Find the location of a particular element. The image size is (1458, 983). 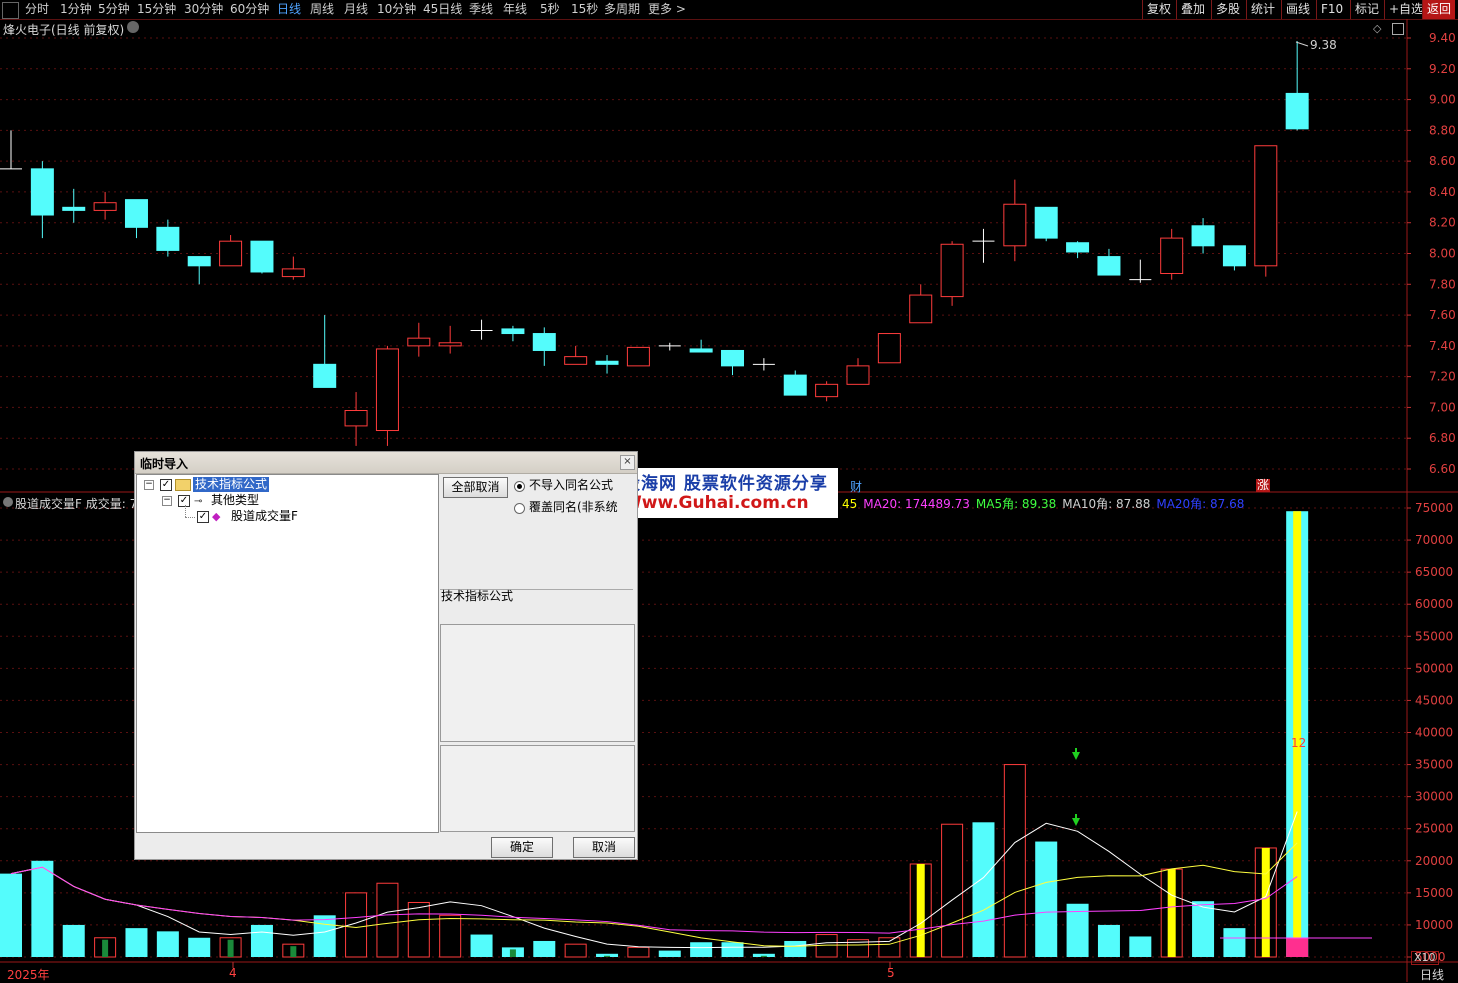

volume-tick-label: 70000 is located at coordinates (1434, 540).